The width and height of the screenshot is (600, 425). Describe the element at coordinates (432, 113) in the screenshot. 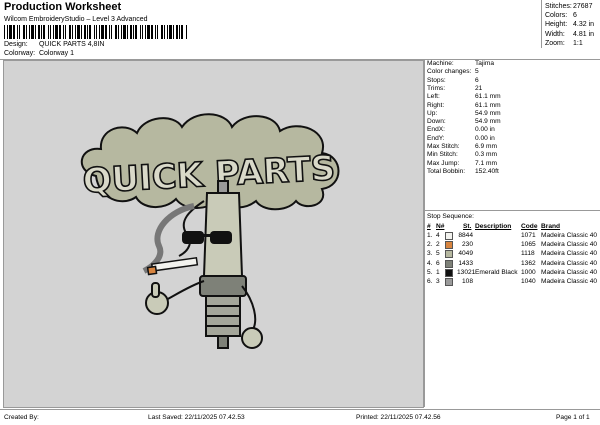

I see `info-key: Up:` at that location.